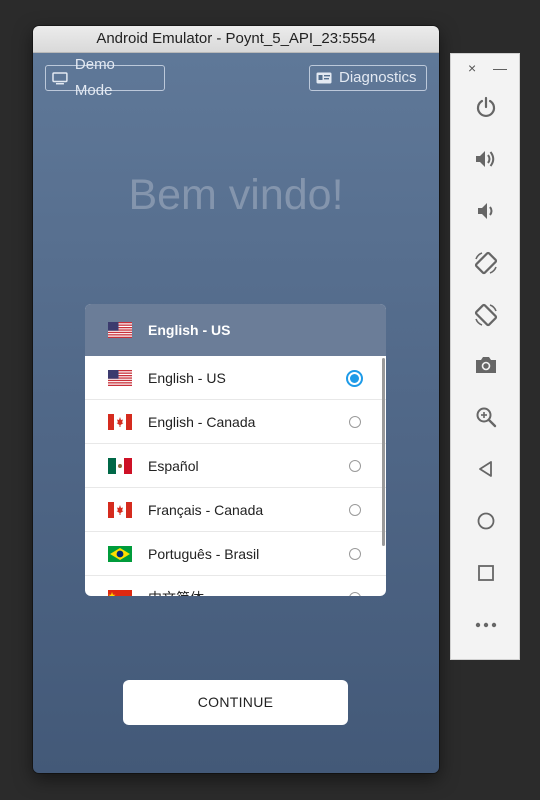 This screenshot has width=540, height=800. What do you see at coordinates (235, 702) in the screenshot?
I see `continue-button: CONTINUE` at bounding box center [235, 702].